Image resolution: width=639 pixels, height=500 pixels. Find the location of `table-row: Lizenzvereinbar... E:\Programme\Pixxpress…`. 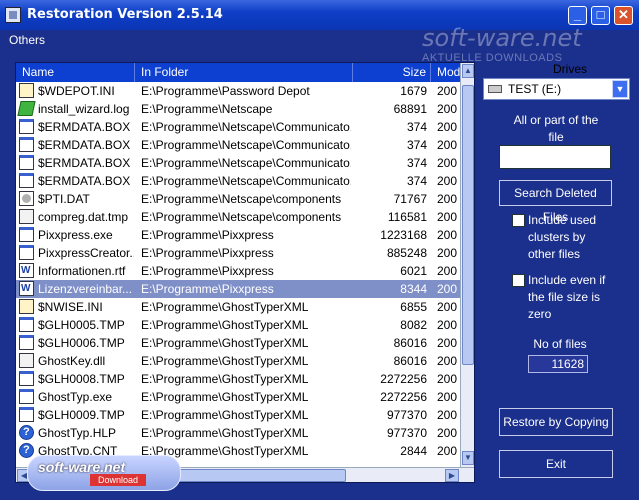

table-row: Lizenzvereinbar... E:\Programme\Pixxpress… is located at coordinates (238, 289).